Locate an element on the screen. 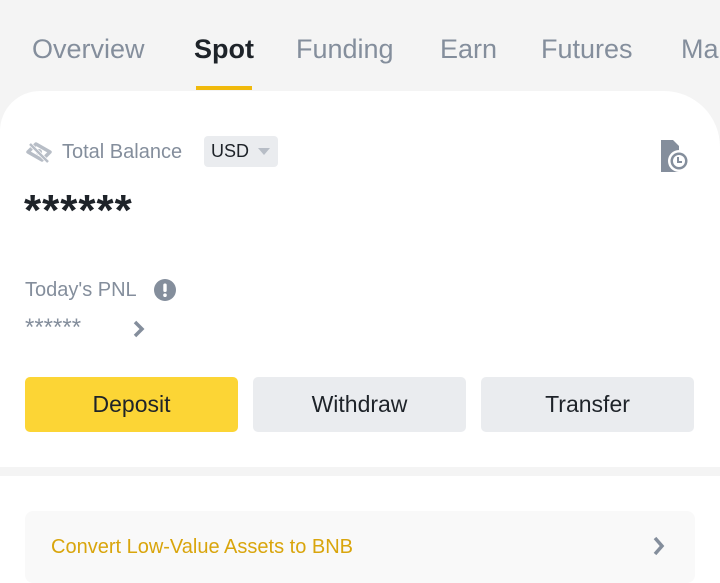  document-clock-icon is located at coordinates (675, 156).